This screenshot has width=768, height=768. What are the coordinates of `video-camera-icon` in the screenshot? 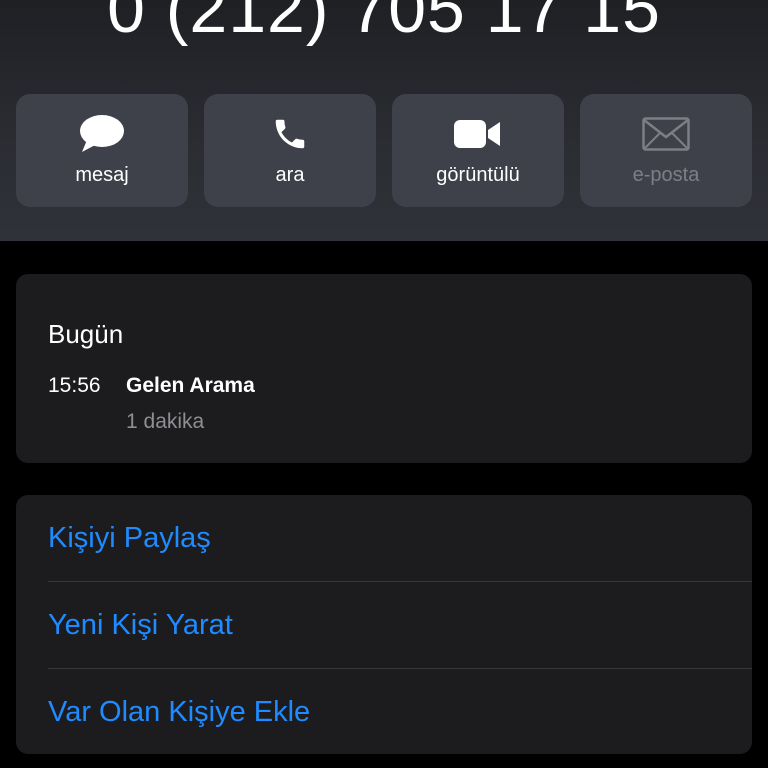 It's located at (478, 134).